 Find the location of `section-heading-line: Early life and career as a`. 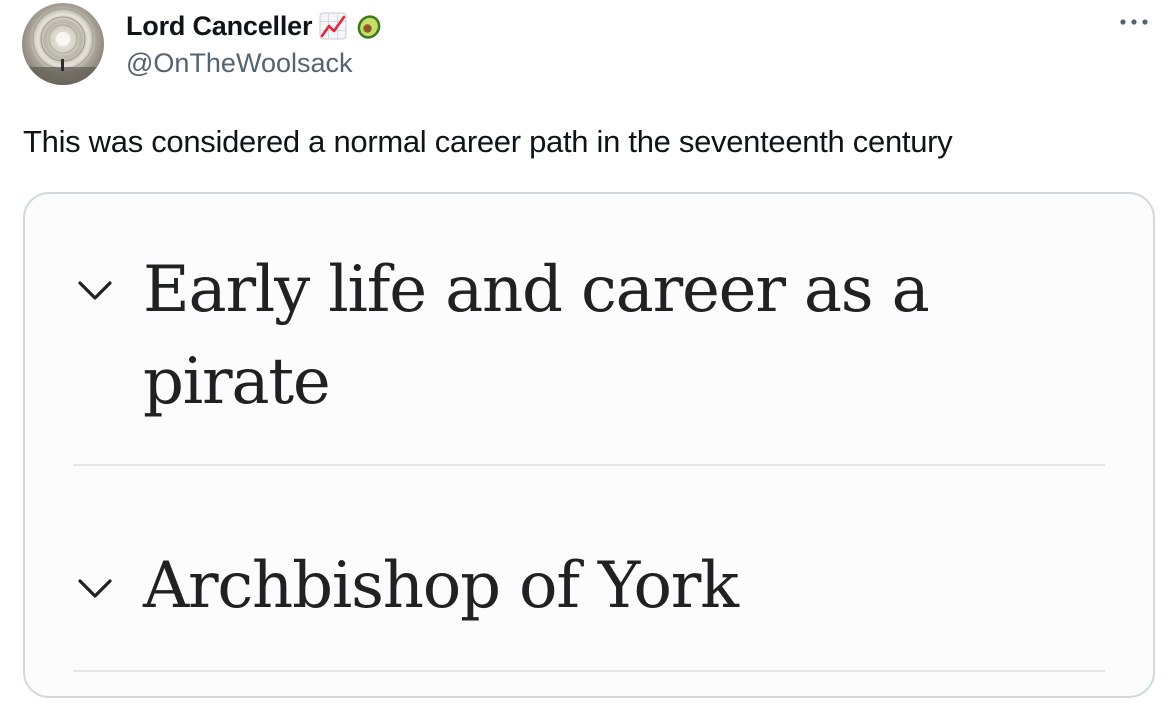

section-heading-line: Early life and career as a is located at coordinates (536, 290).